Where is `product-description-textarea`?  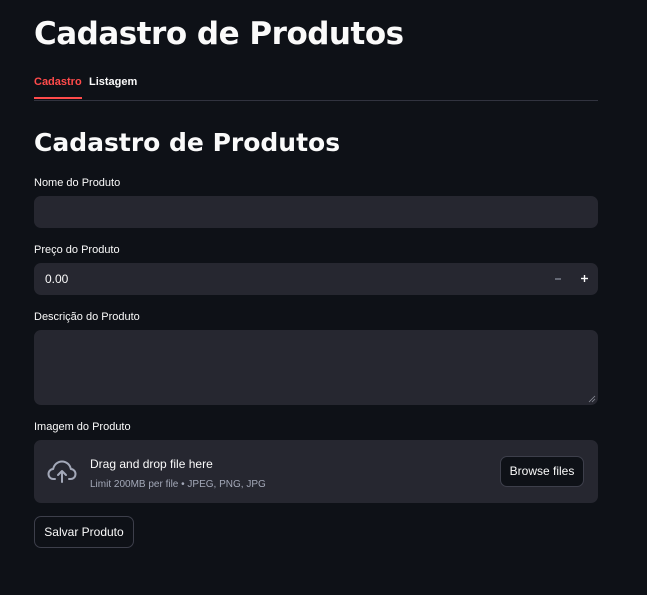
product-description-textarea is located at coordinates (316, 367).